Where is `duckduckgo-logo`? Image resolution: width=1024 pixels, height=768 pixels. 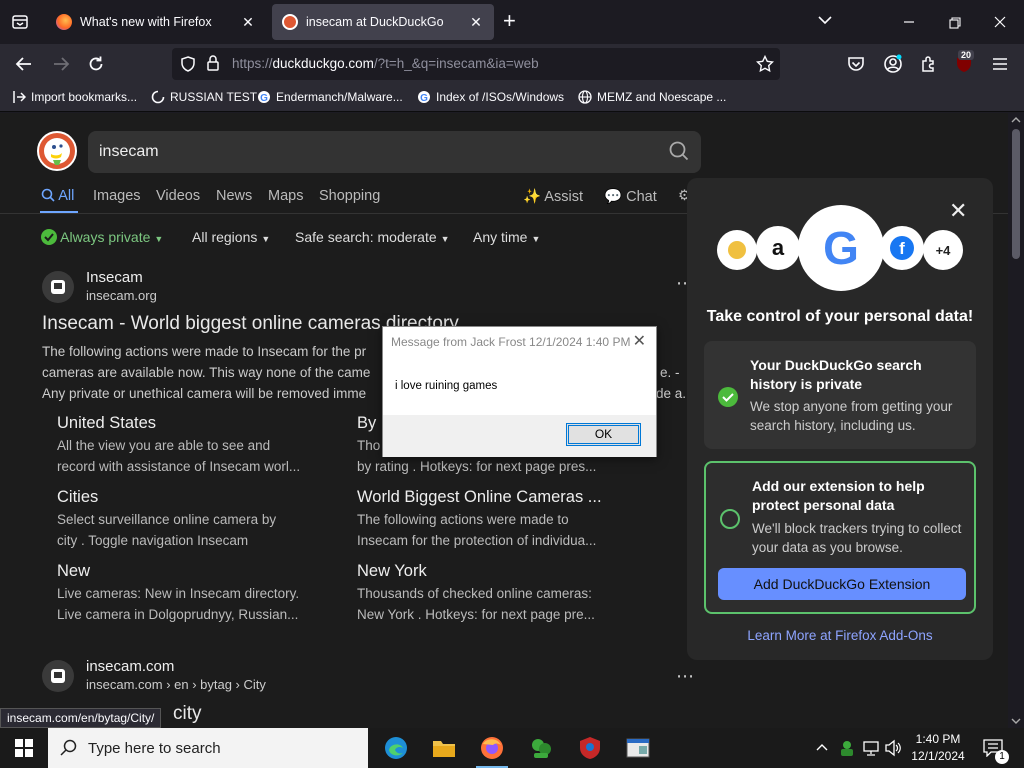
duckduckgo-logo is located at coordinates (57, 151).